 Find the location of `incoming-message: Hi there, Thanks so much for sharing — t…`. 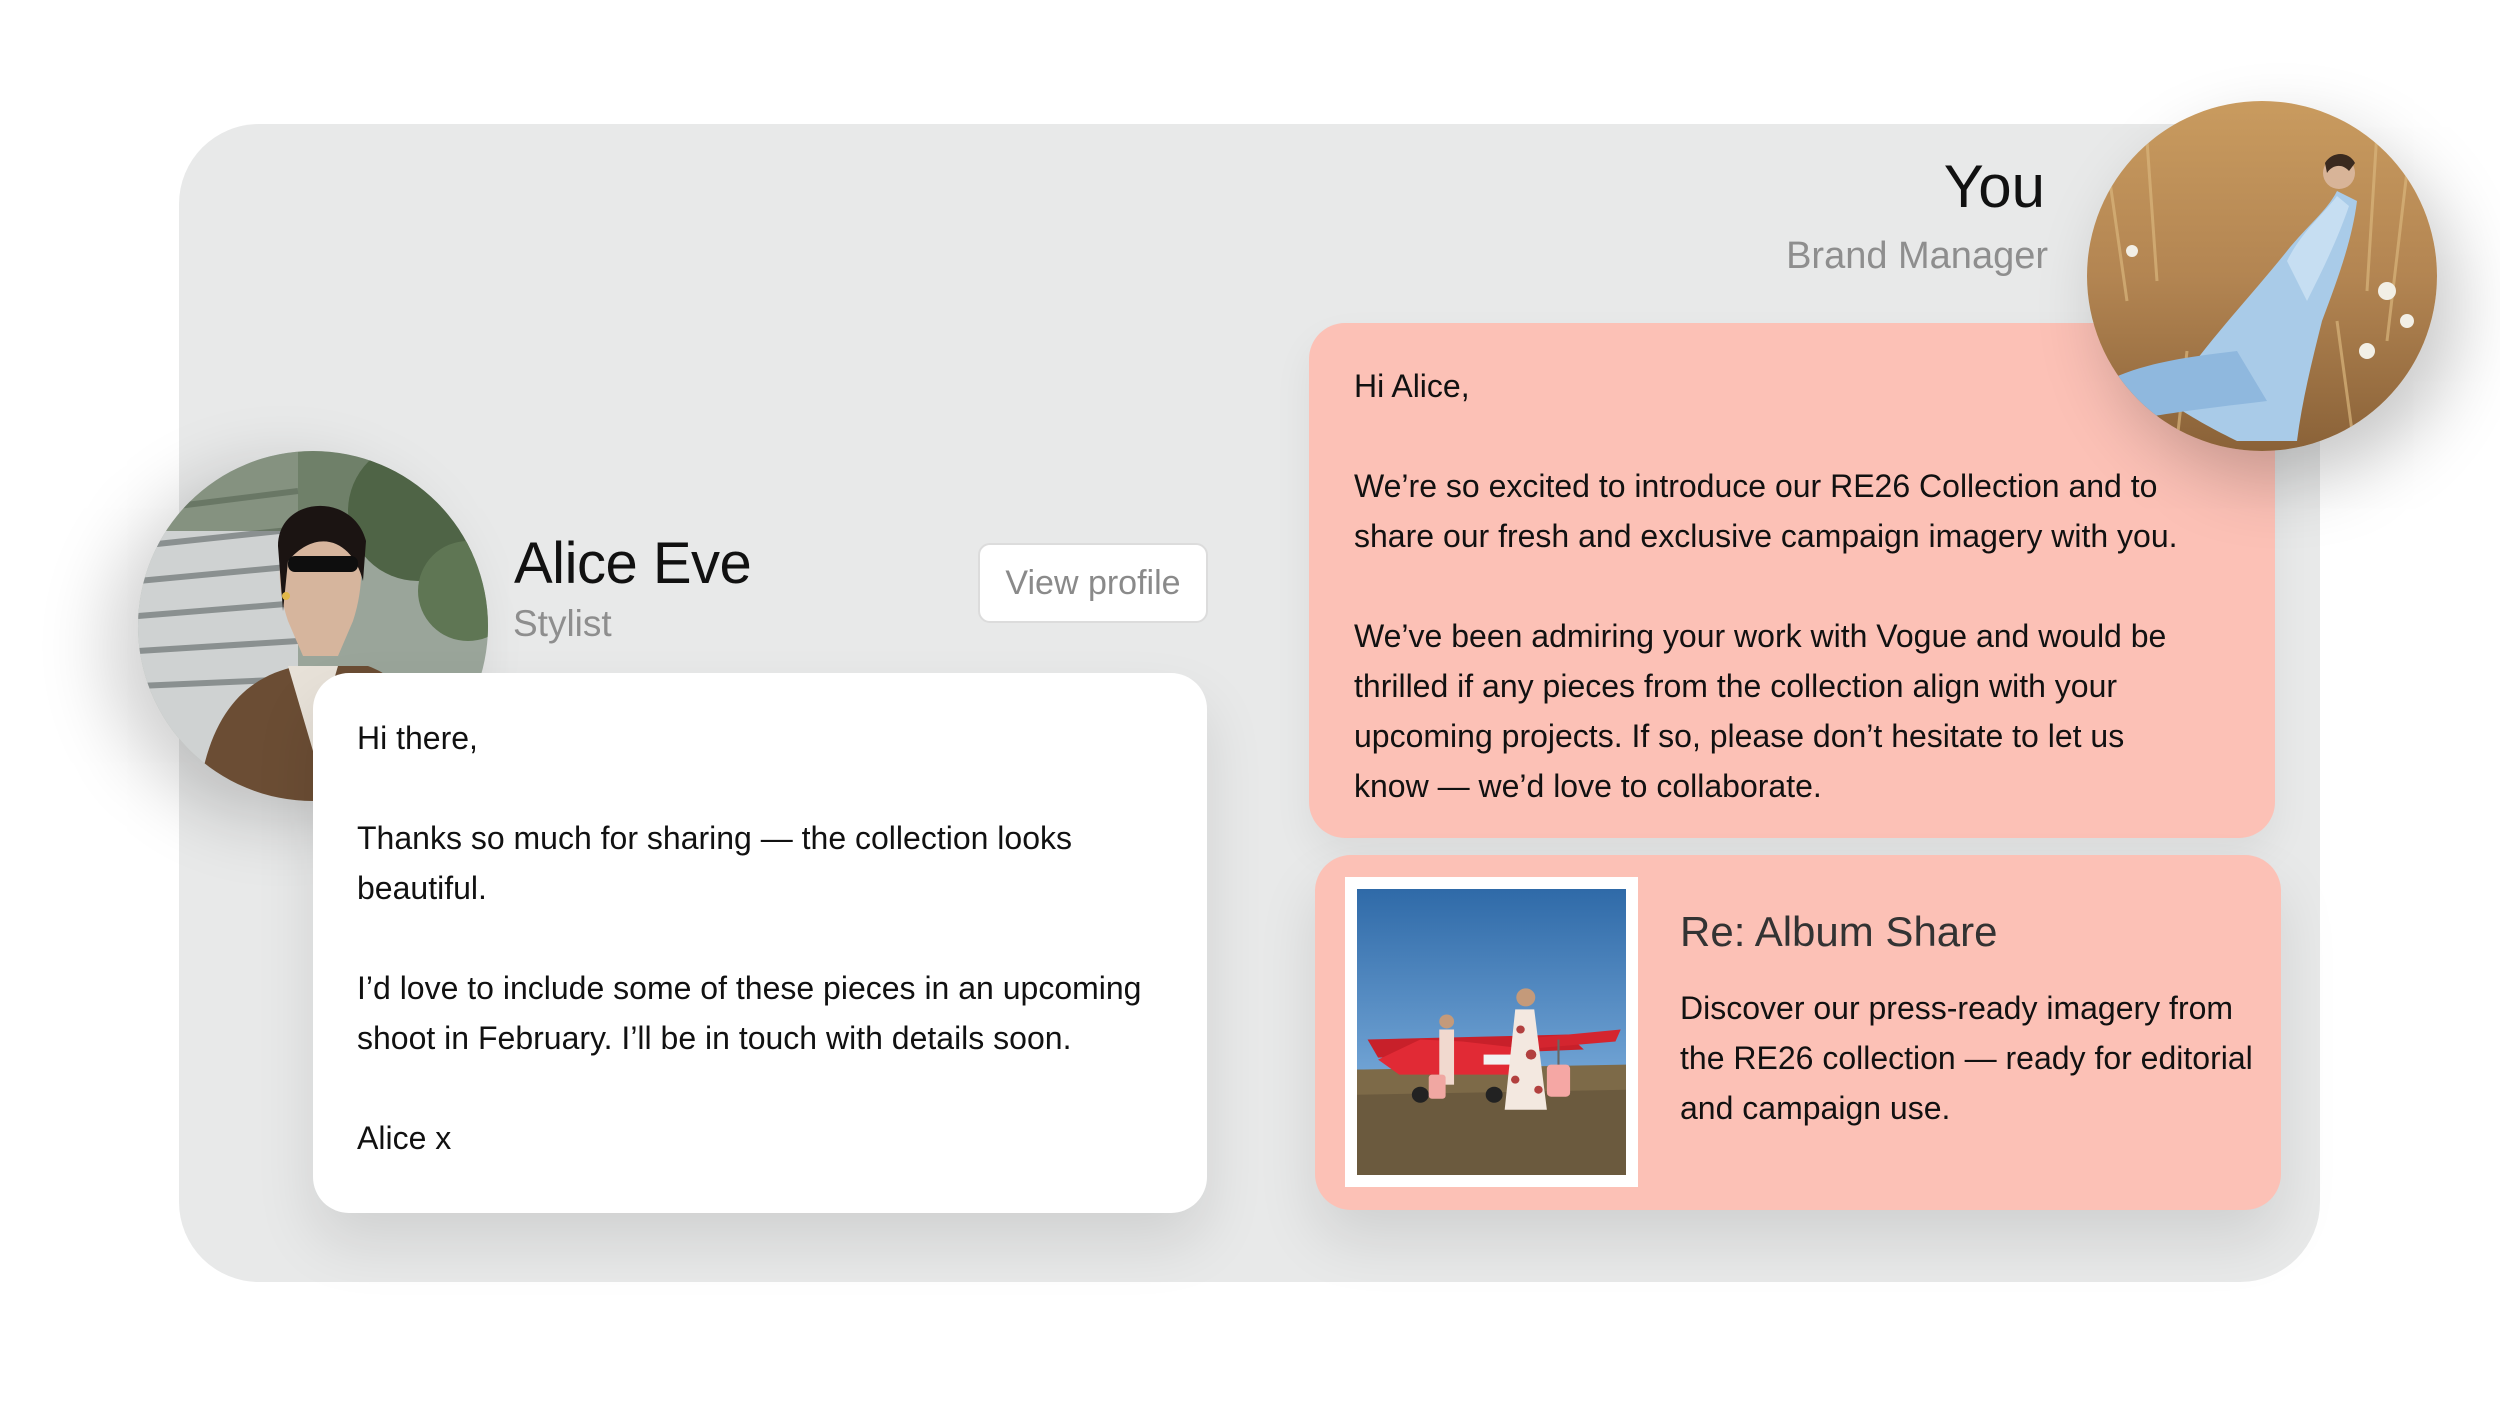

incoming-message: Hi there, Thanks so much for sharing — t… is located at coordinates (760, 943).